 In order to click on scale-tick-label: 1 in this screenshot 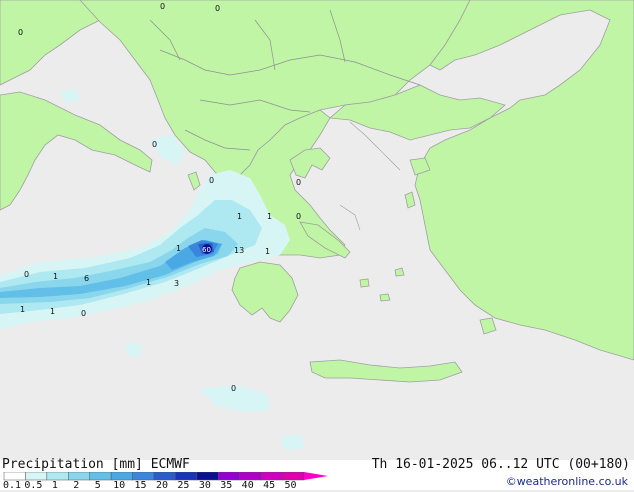, I will do `click(54, 485)`.